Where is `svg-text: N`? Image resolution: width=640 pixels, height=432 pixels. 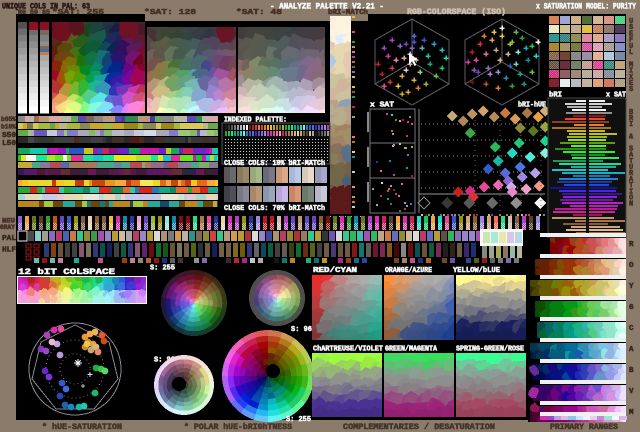
svg-text: N is located at coordinates (631, 205).